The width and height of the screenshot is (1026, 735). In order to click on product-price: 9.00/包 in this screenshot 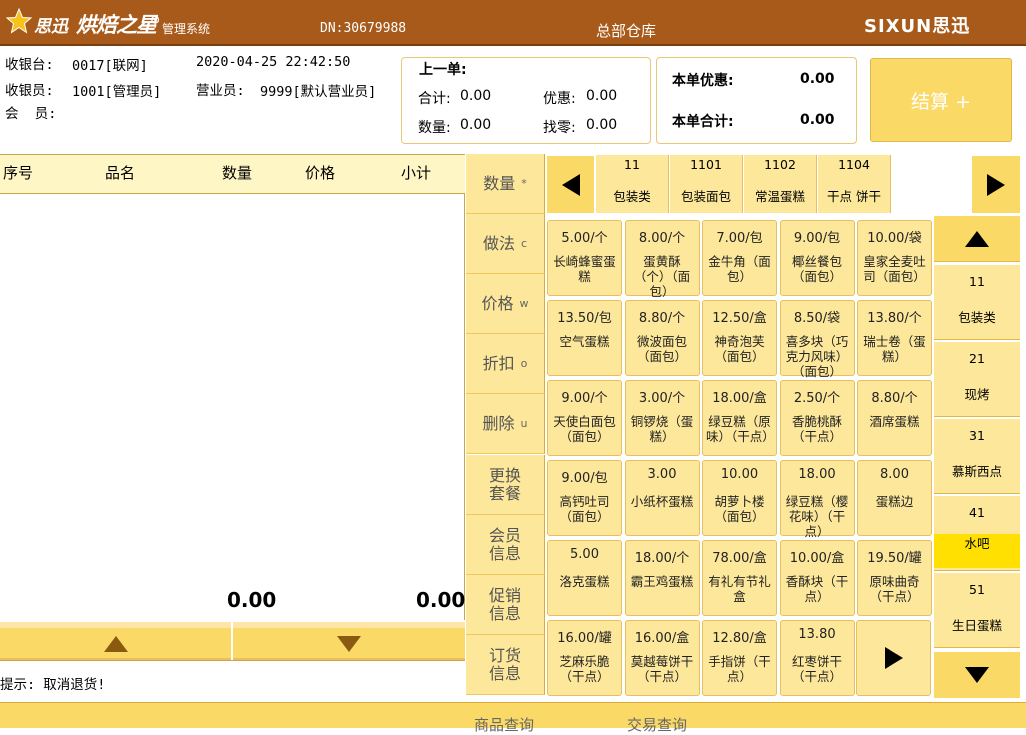, I will do `click(584, 478)`.